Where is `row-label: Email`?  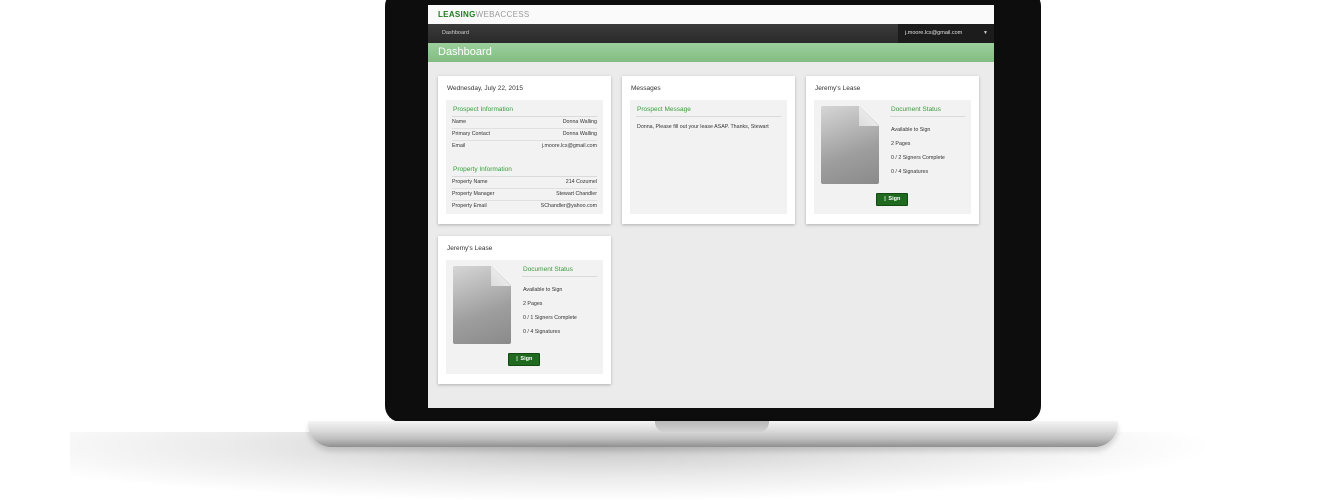 row-label: Email is located at coordinates (459, 146).